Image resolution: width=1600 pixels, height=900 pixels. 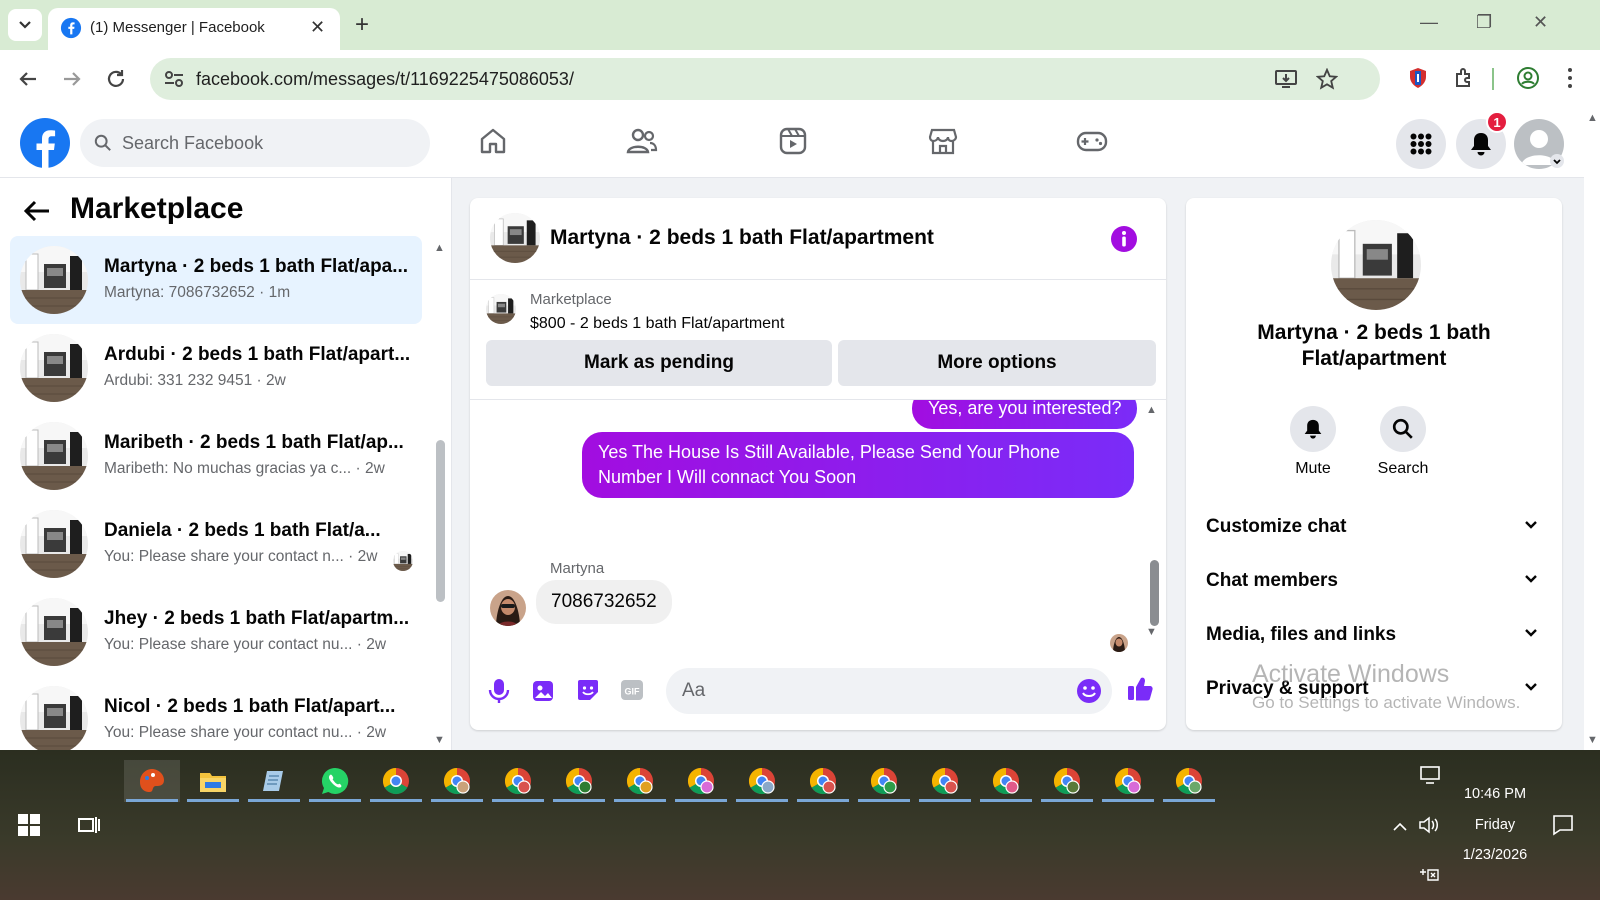 I want to click on more-options-button: More options, so click(x=997, y=363).